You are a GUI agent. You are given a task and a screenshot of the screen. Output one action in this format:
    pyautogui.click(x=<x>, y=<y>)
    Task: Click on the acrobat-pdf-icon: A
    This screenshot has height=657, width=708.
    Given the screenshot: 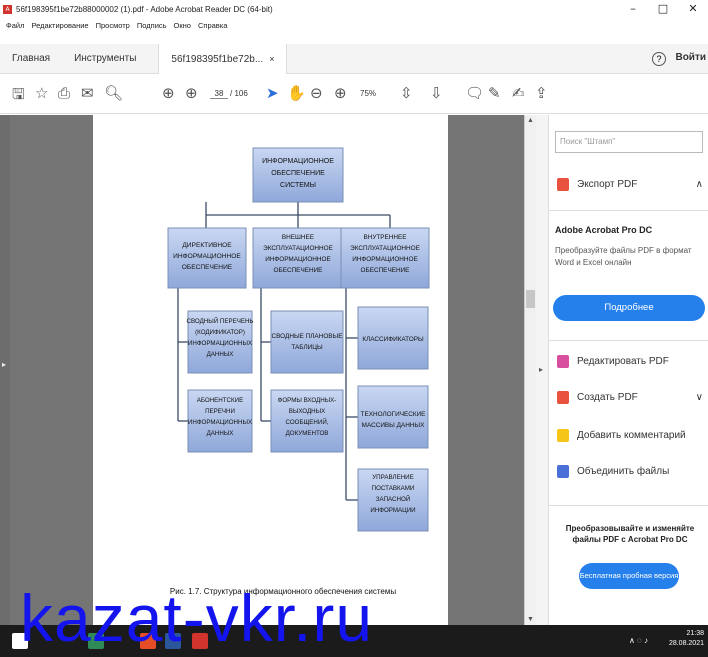 What is the action you would take?
    pyautogui.click(x=7, y=9)
    